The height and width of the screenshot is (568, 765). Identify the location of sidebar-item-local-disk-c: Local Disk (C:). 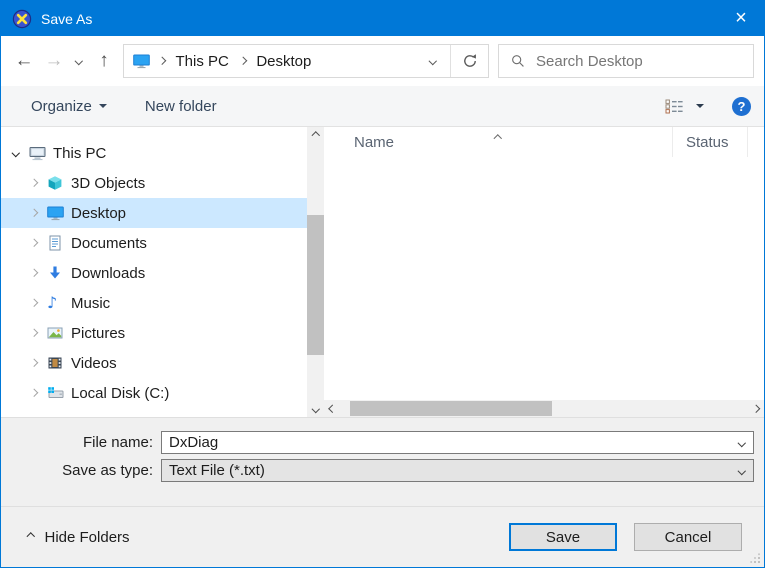
(154, 393).